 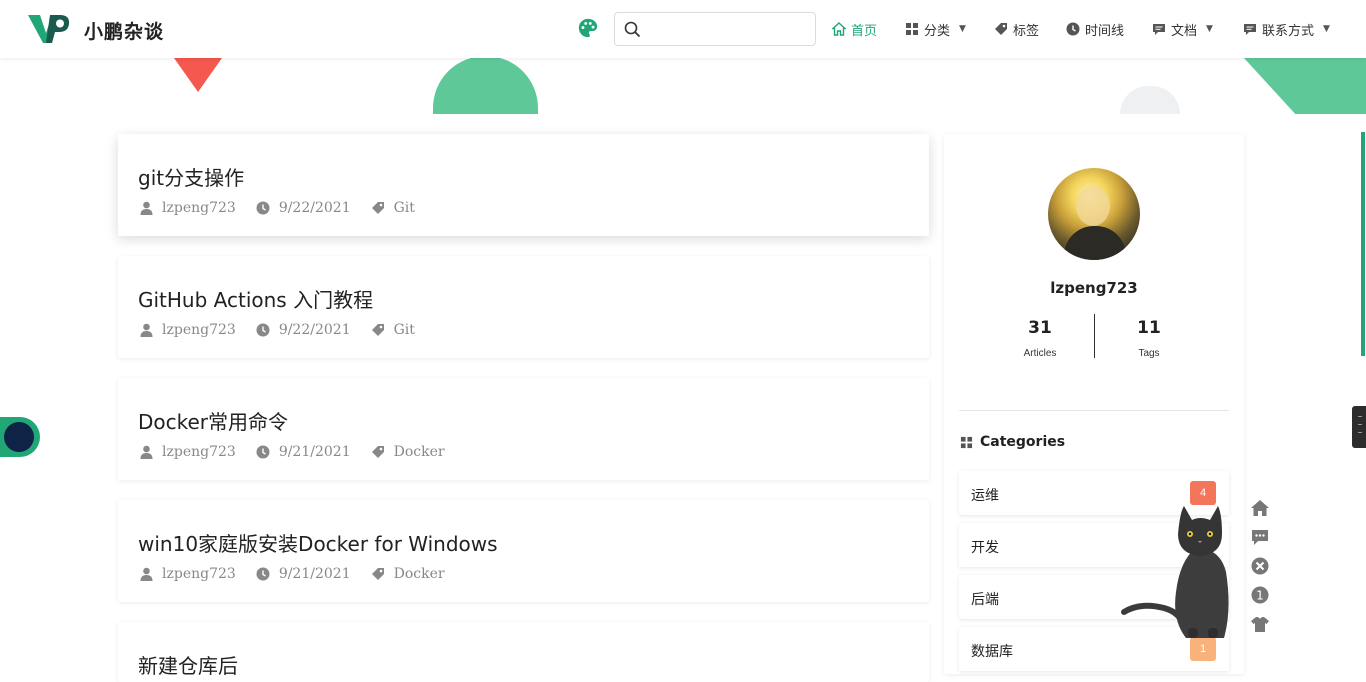 What do you see at coordinates (1105, 31) in the screenshot?
I see `nav-timeline-label: 时间线` at bounding box center [1105, 31].